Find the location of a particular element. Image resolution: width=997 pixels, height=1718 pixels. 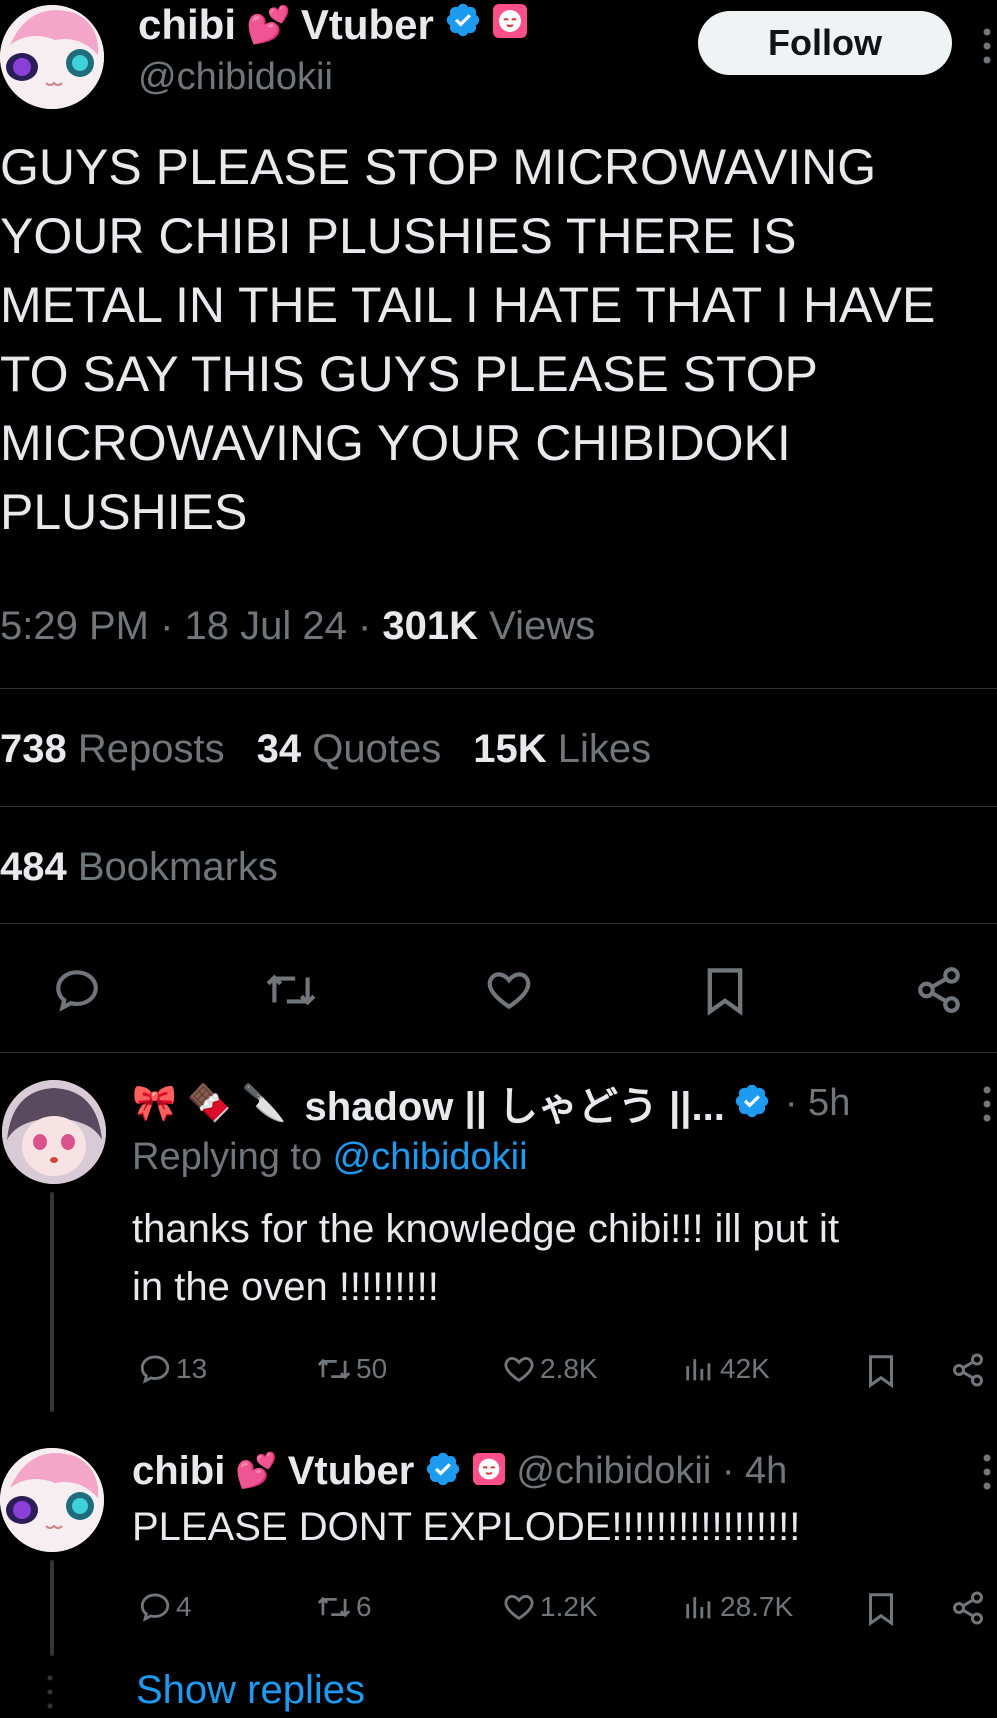

quotes-label: Quotes is located at coordinates (377, 749).